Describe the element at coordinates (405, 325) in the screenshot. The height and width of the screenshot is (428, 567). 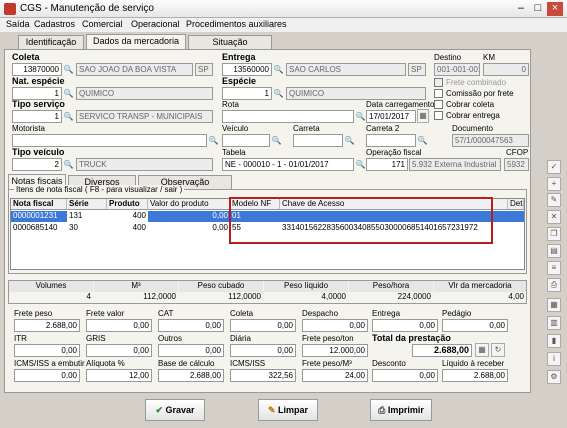
I see `entrega-valor-input: 0,00` at that location.